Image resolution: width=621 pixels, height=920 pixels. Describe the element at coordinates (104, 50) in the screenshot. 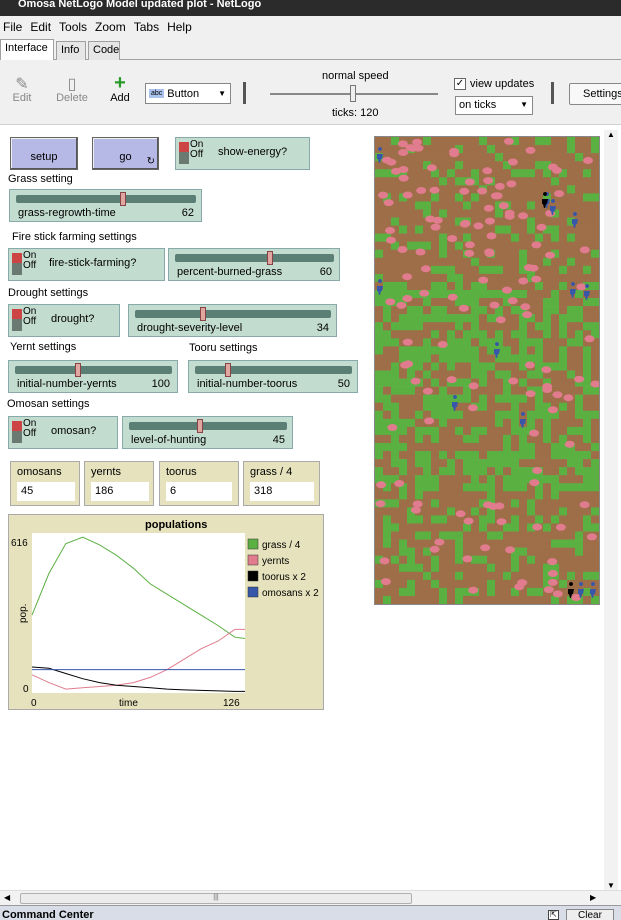

I see `tab-code: Code` at that location.